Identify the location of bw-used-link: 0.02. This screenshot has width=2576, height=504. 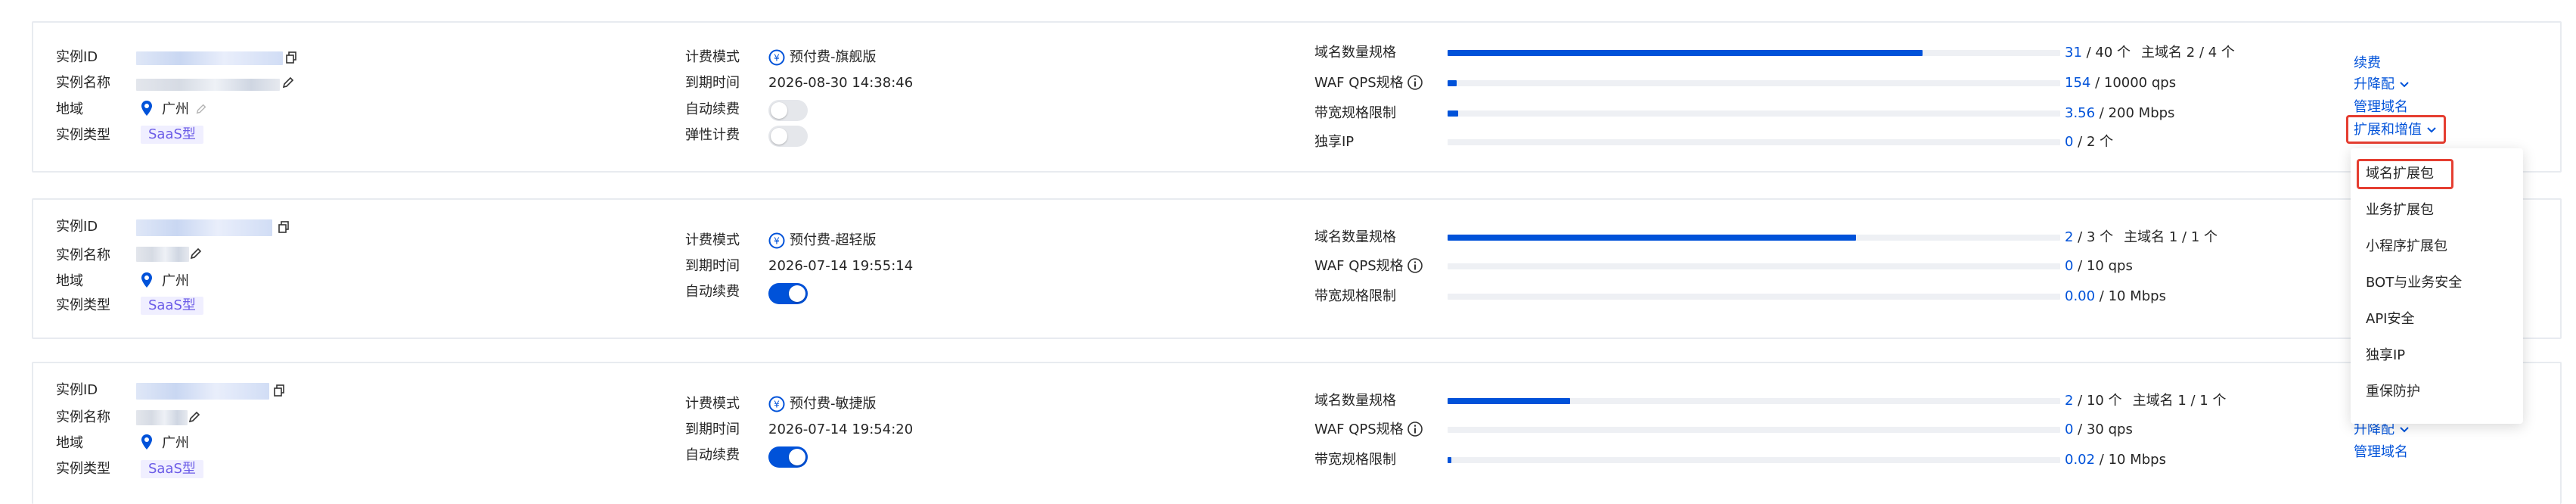
(2080, 460).